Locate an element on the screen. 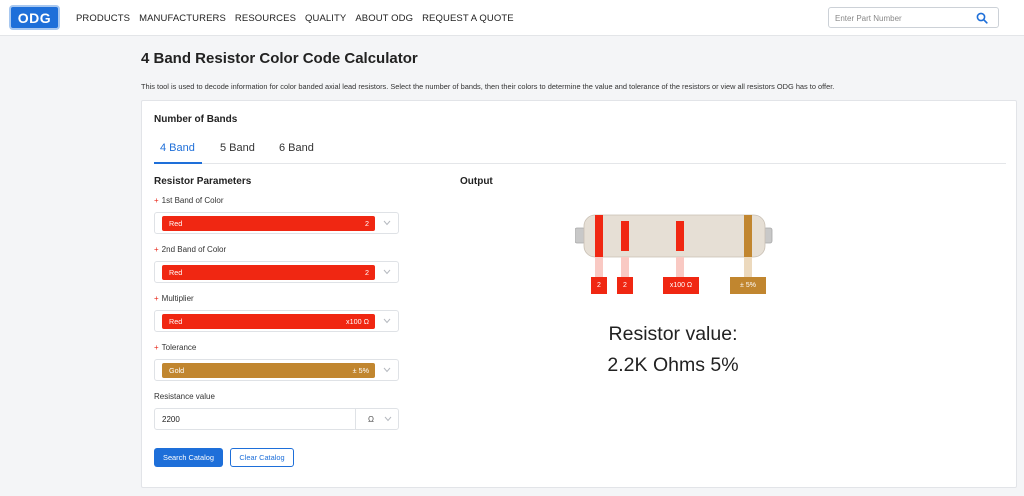 Image resolution: width=1024 pixels, height=496 pixels. tab-4-band: 4 Band is located at coordinates (177, 148).